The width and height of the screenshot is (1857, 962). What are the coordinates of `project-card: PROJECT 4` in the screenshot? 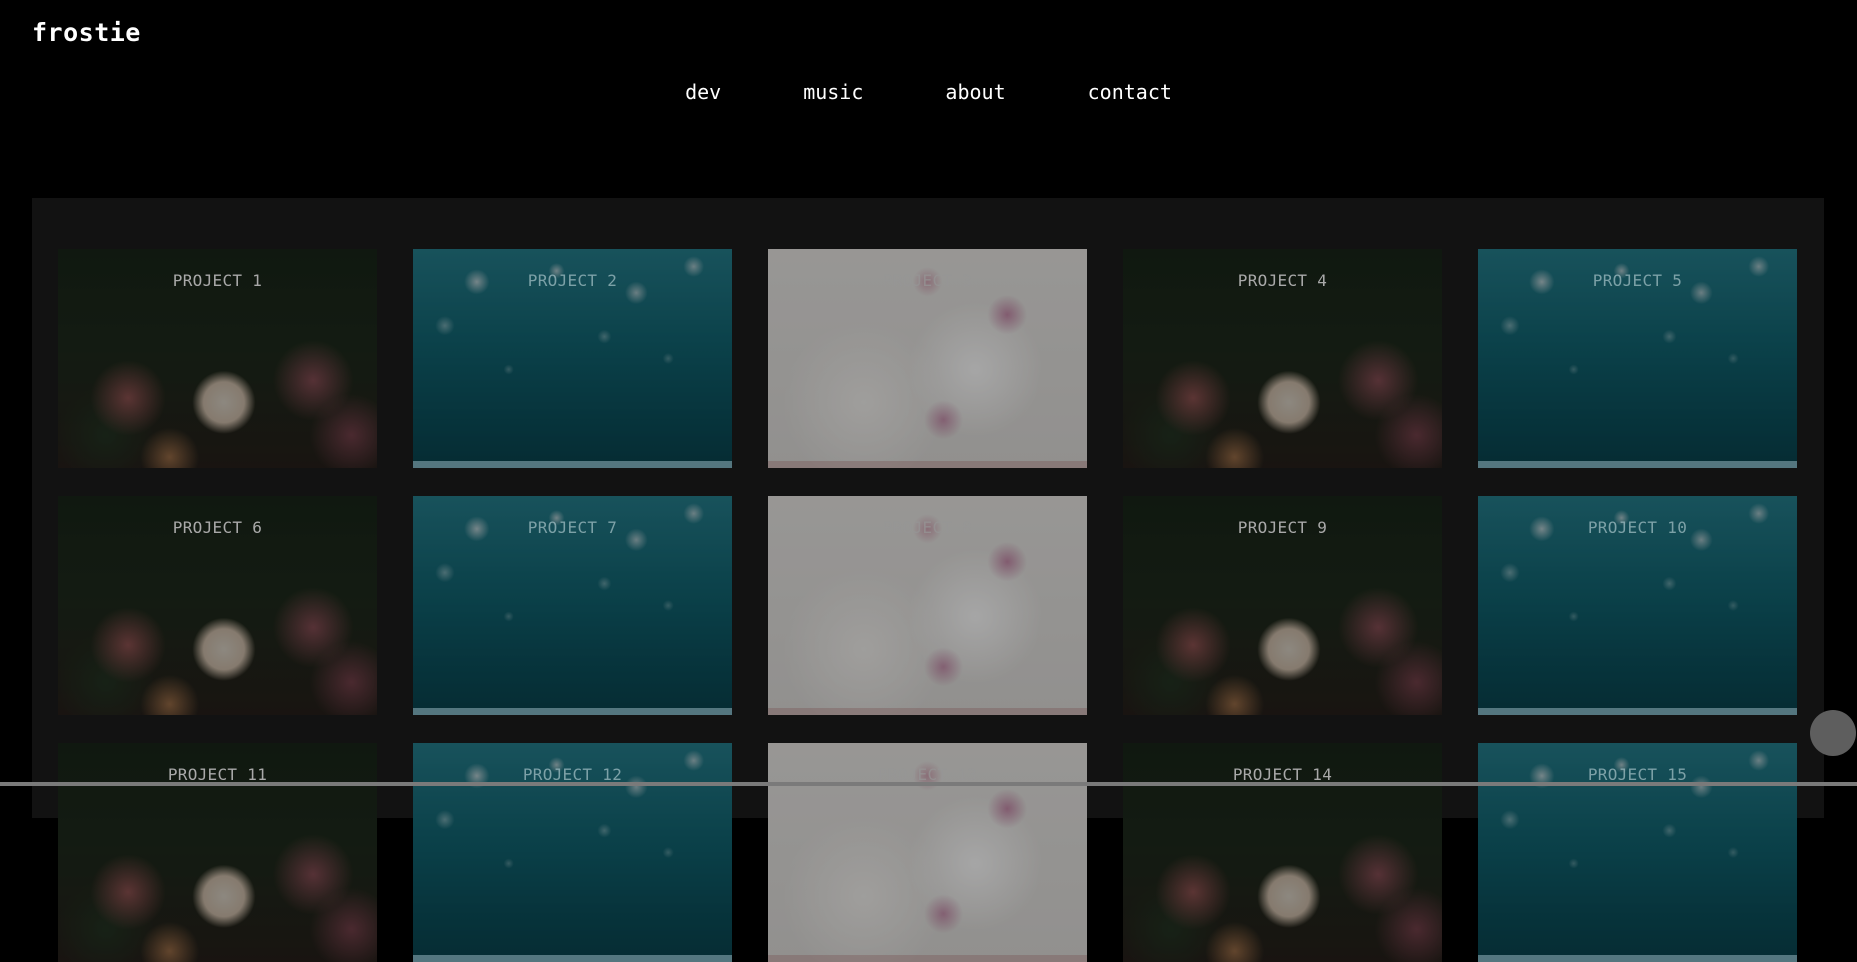 It's located at (1282, 358).